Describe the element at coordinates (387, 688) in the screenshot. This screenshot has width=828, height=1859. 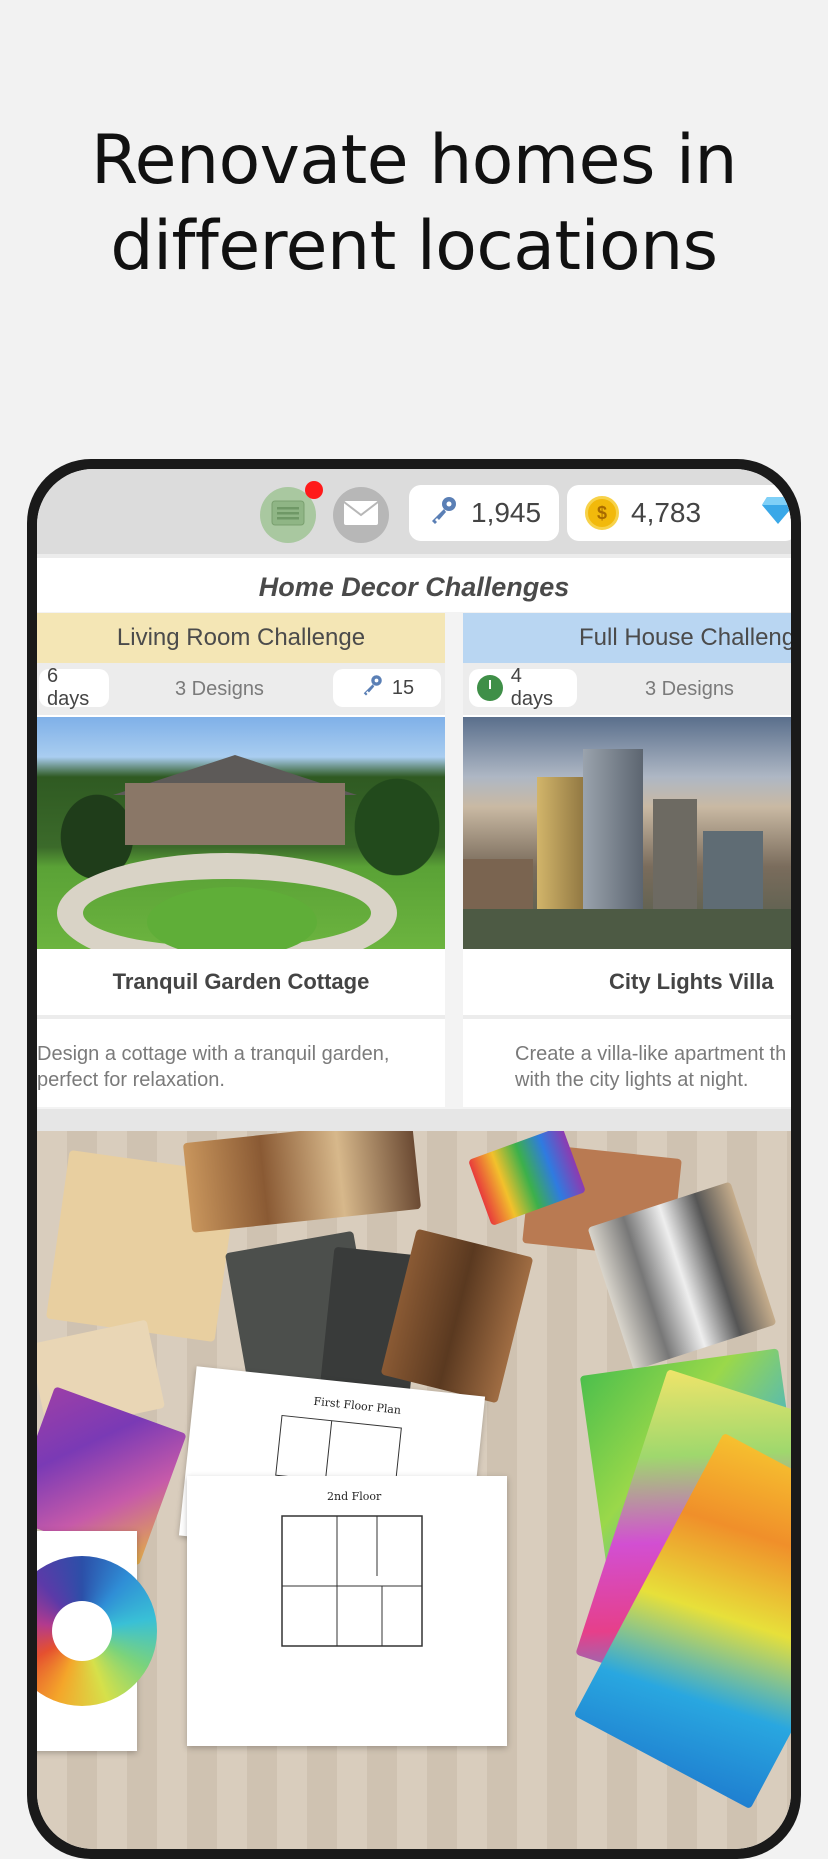
I see `entry-cost-tag: 15` at that location.